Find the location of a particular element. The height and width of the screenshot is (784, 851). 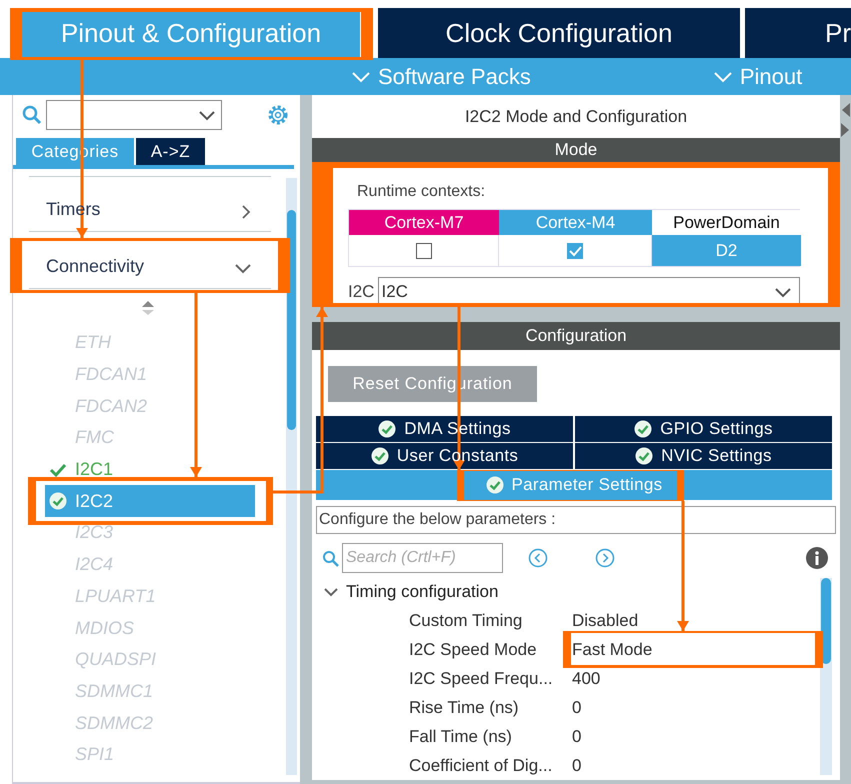

top-tab: Pr is located at coordinates (798, 33).